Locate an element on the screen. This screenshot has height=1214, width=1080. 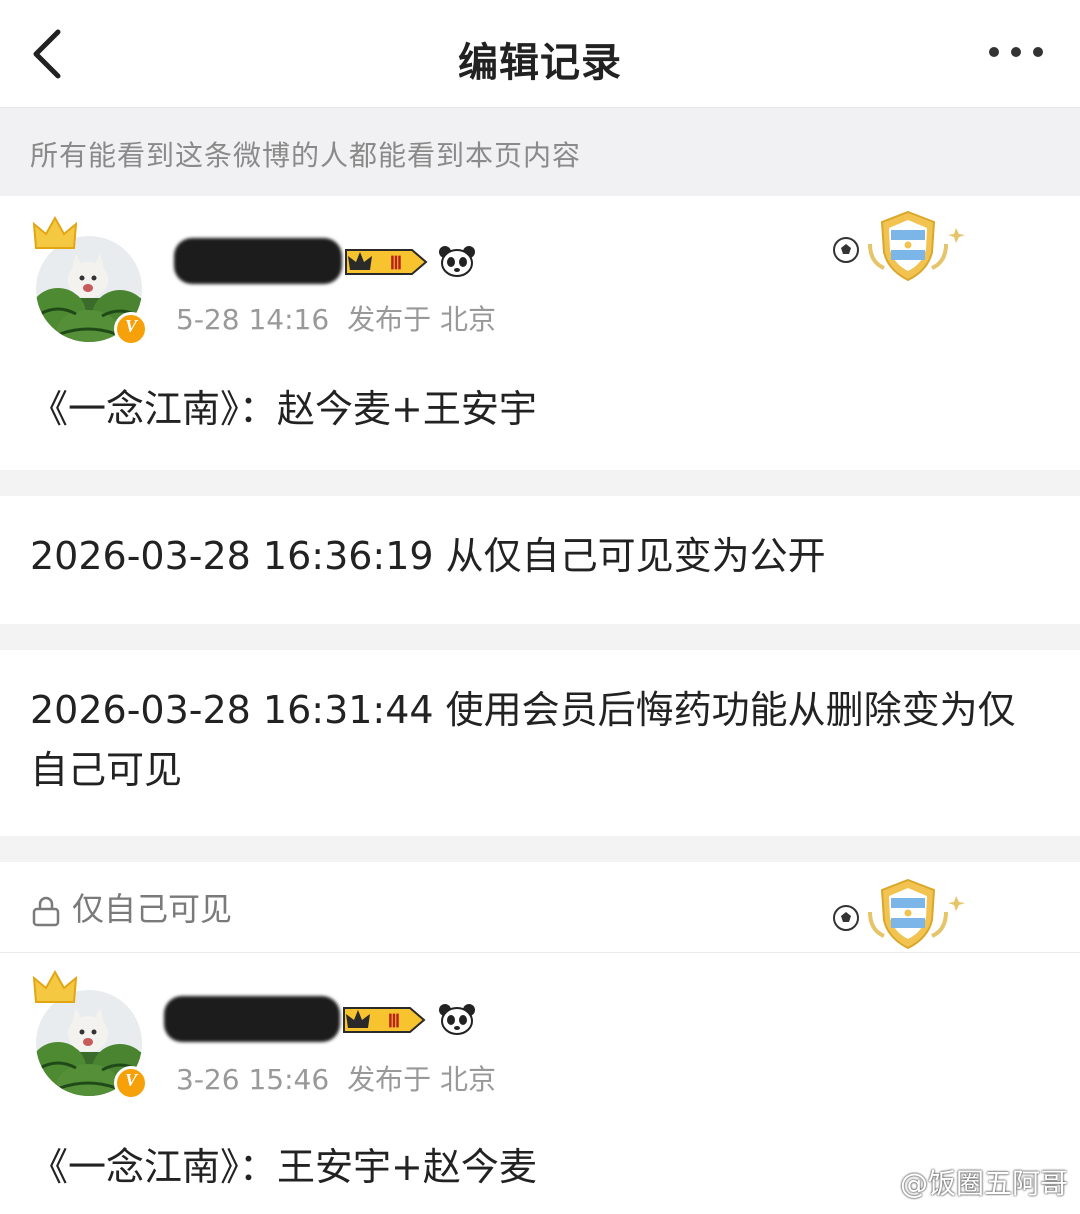
post-time: 3-26 15:46 is located at coordinates (253, 1079).